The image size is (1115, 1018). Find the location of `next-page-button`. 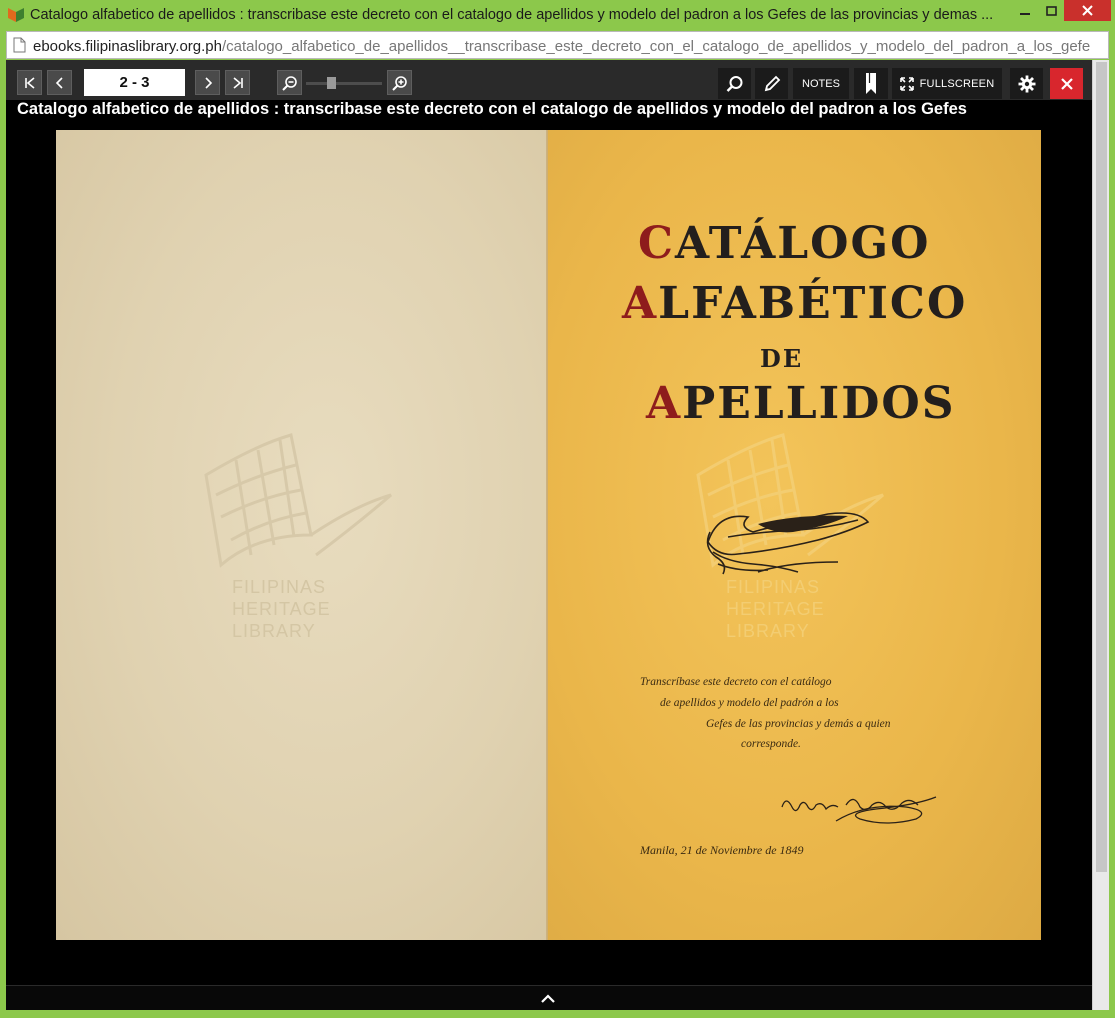

next-page-button is located at coordinates (207, 82).